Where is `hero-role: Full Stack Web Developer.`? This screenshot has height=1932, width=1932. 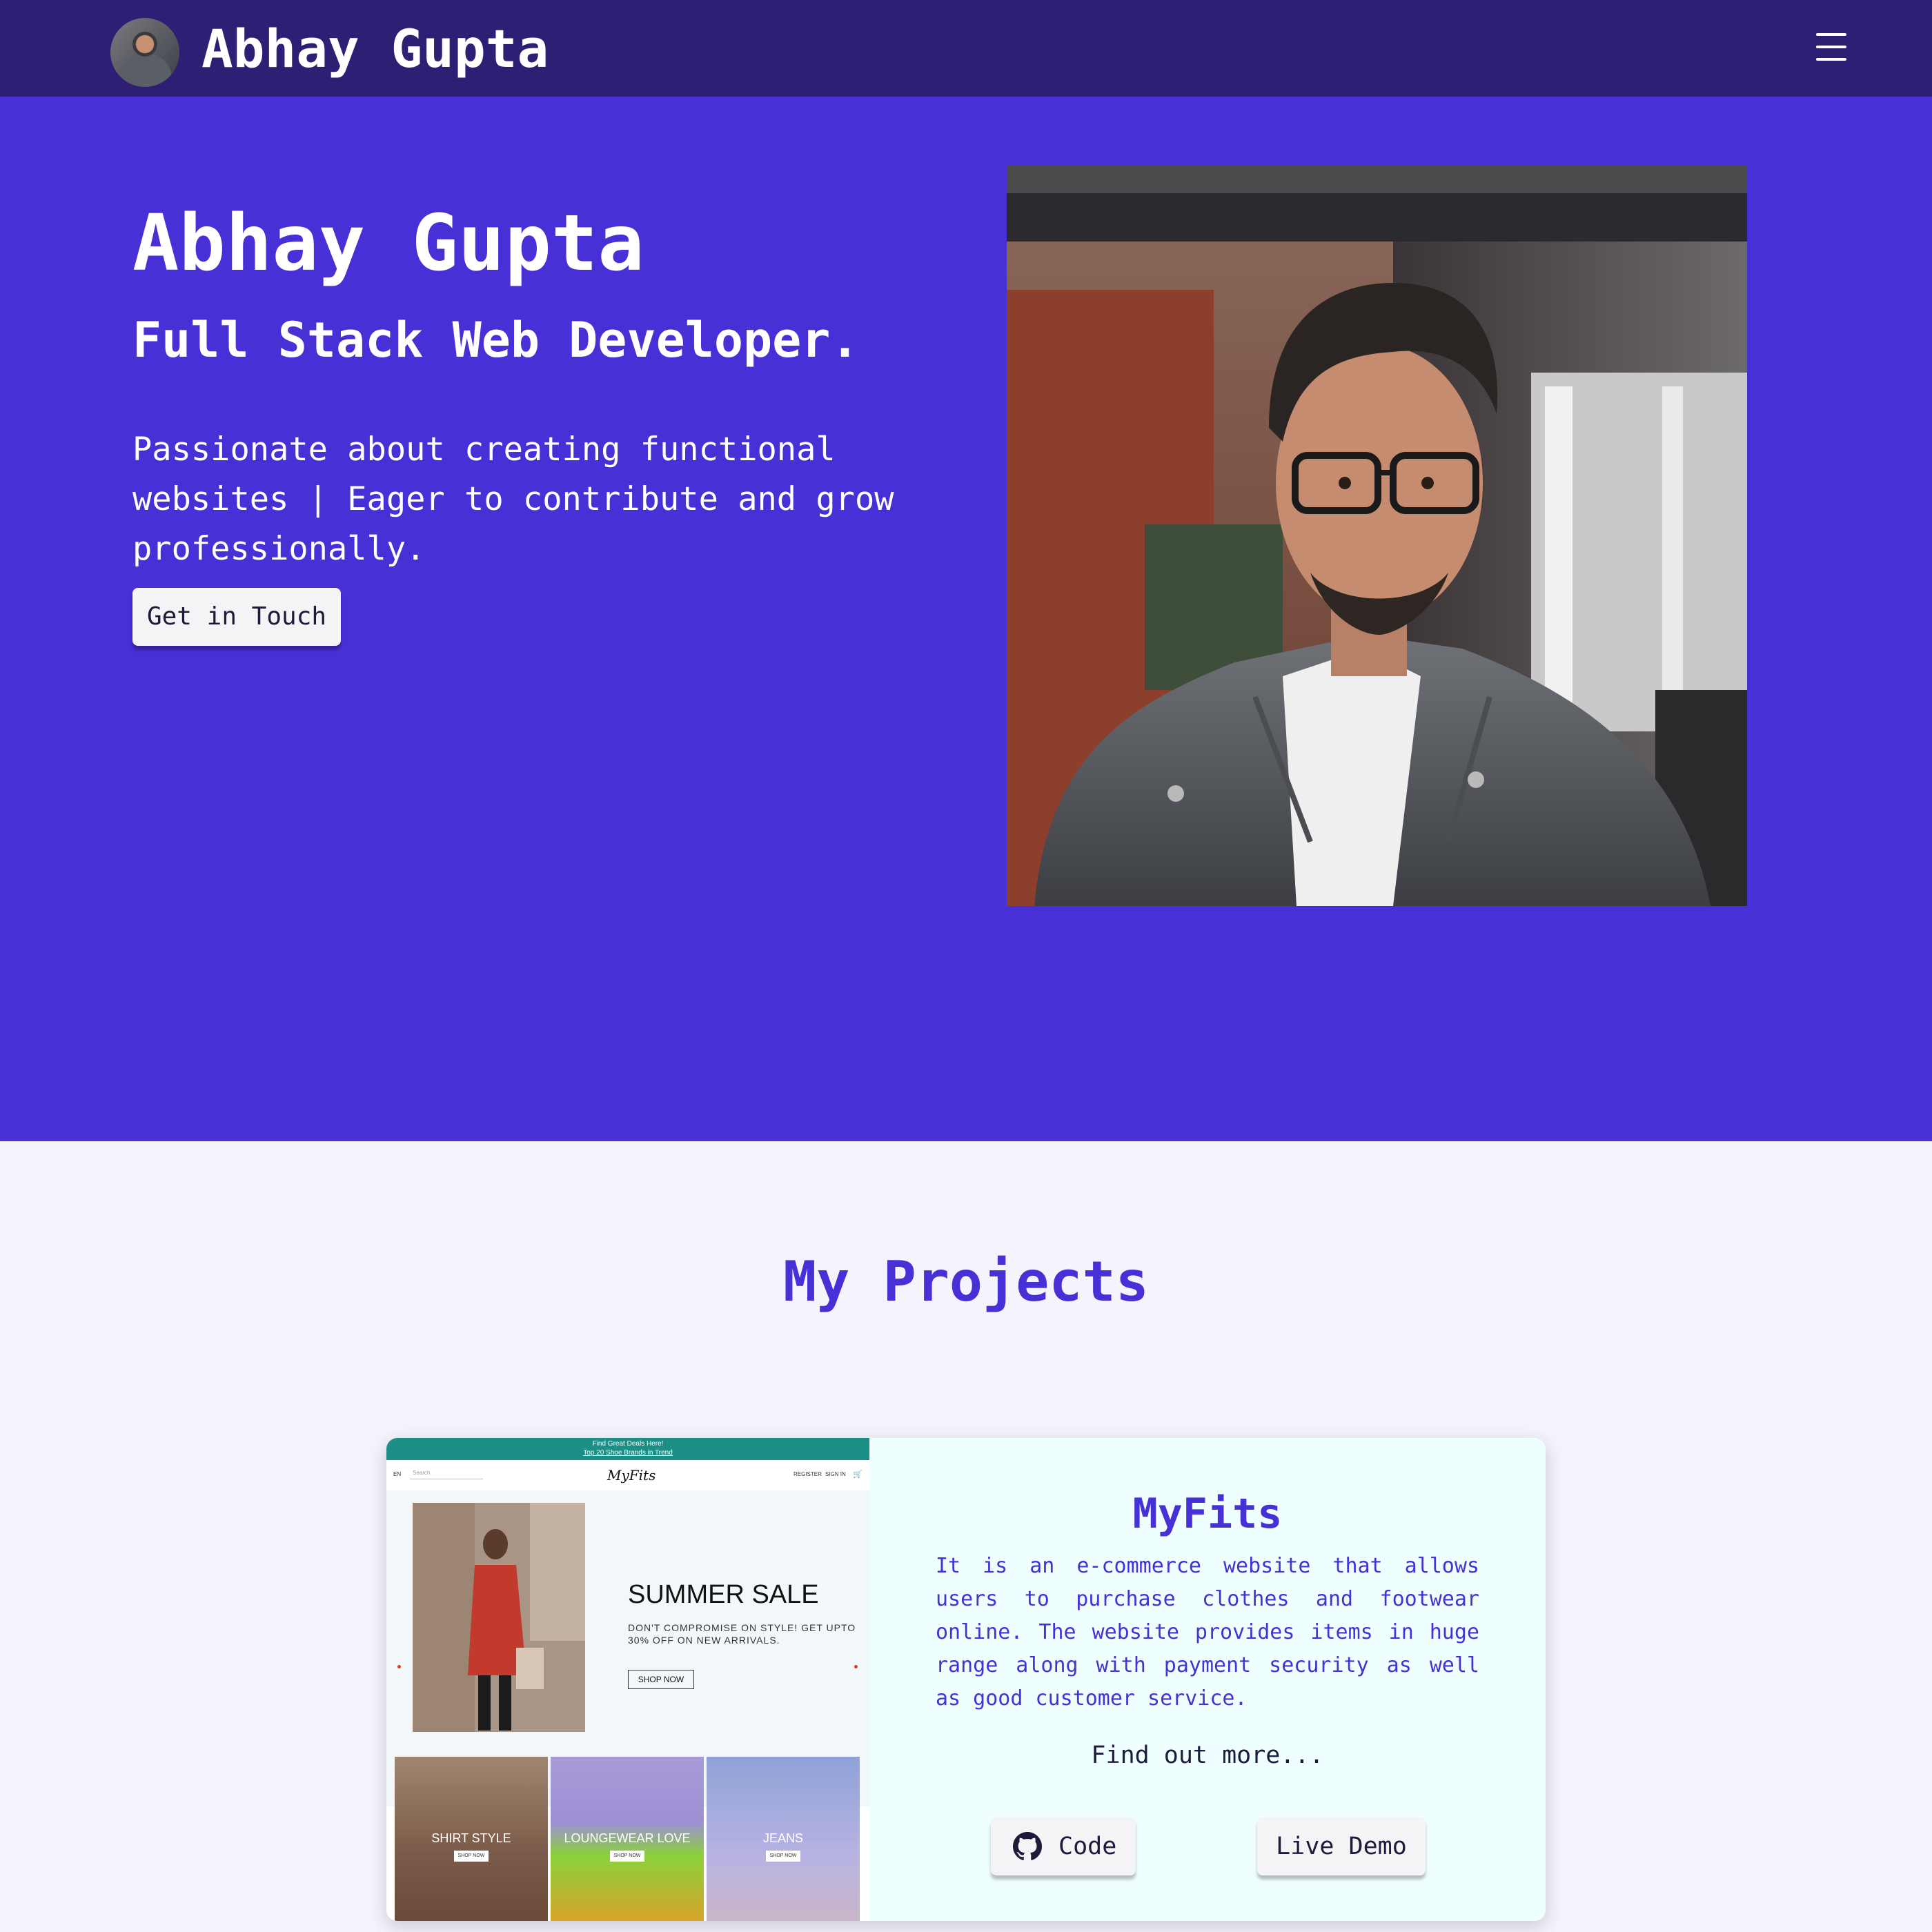 hero-role: Full Stack Web Developer. is located at coordinates (496, 340).